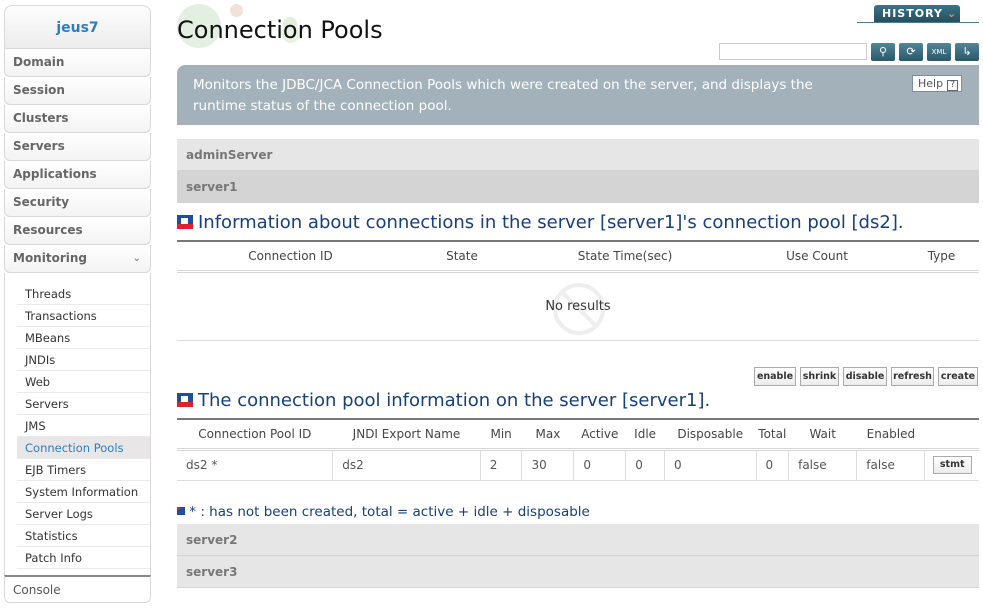 The height and width of the screenshot is (613, 983). I want to click on submenu-item-jms: JMS, so click(83, 426).